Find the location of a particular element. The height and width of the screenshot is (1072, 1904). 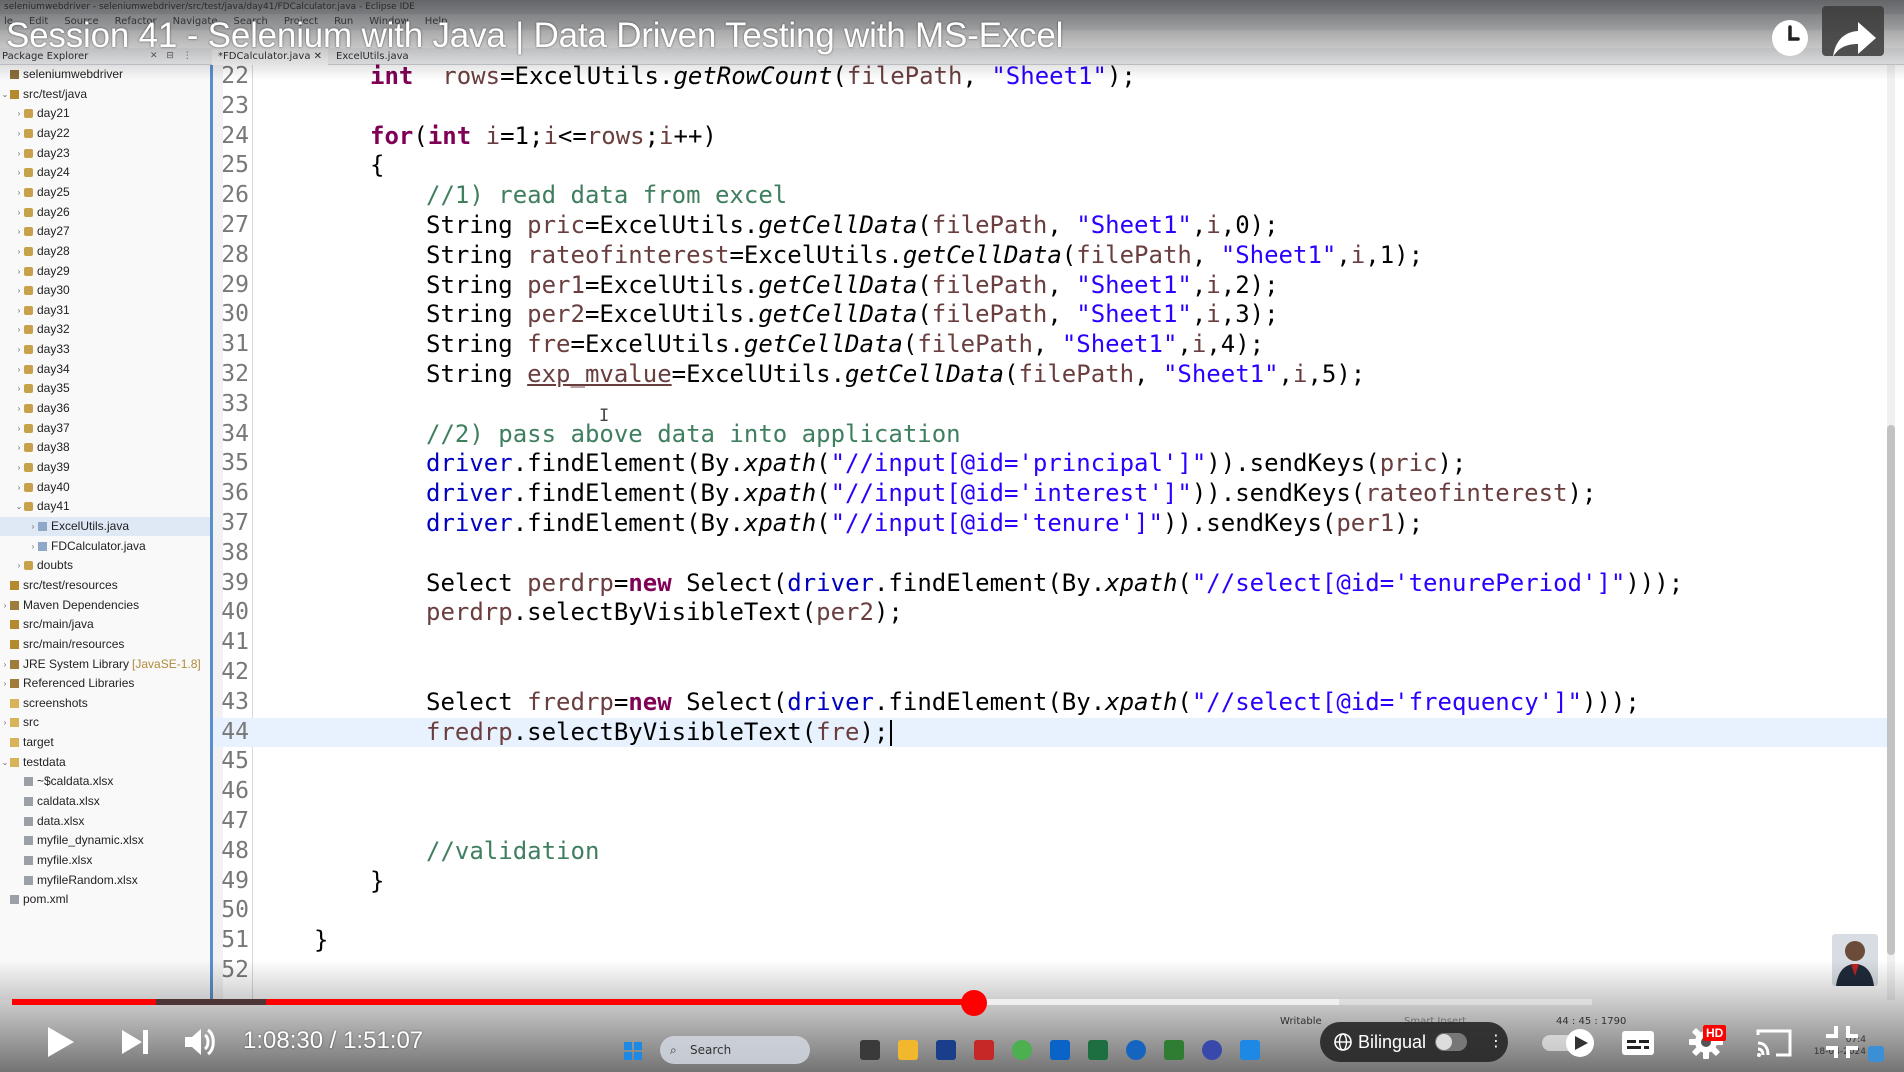

code-line: 50 is located at coordinates (1051, 911).